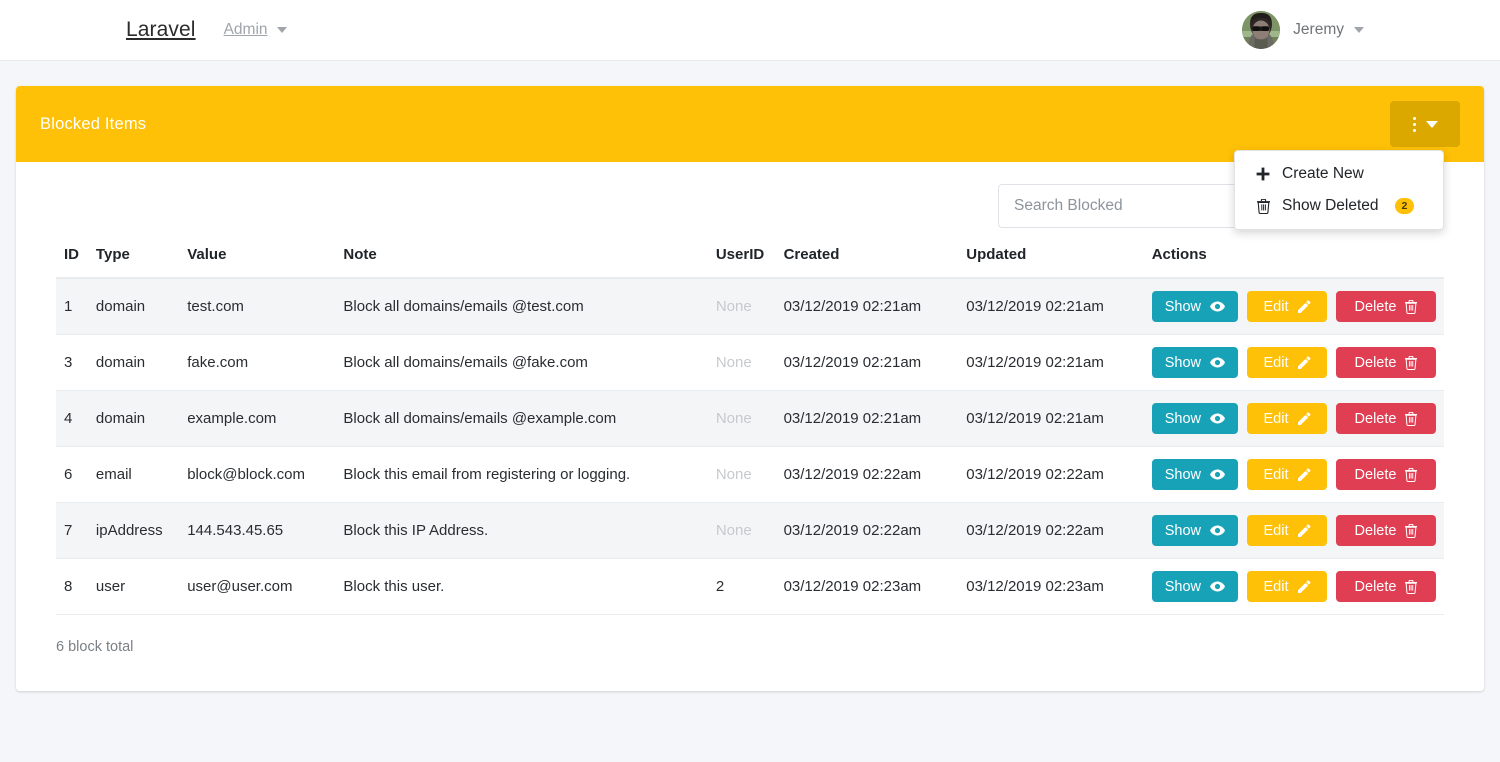  I want to click on table-total-label: 6 block total, so click(95, 647).